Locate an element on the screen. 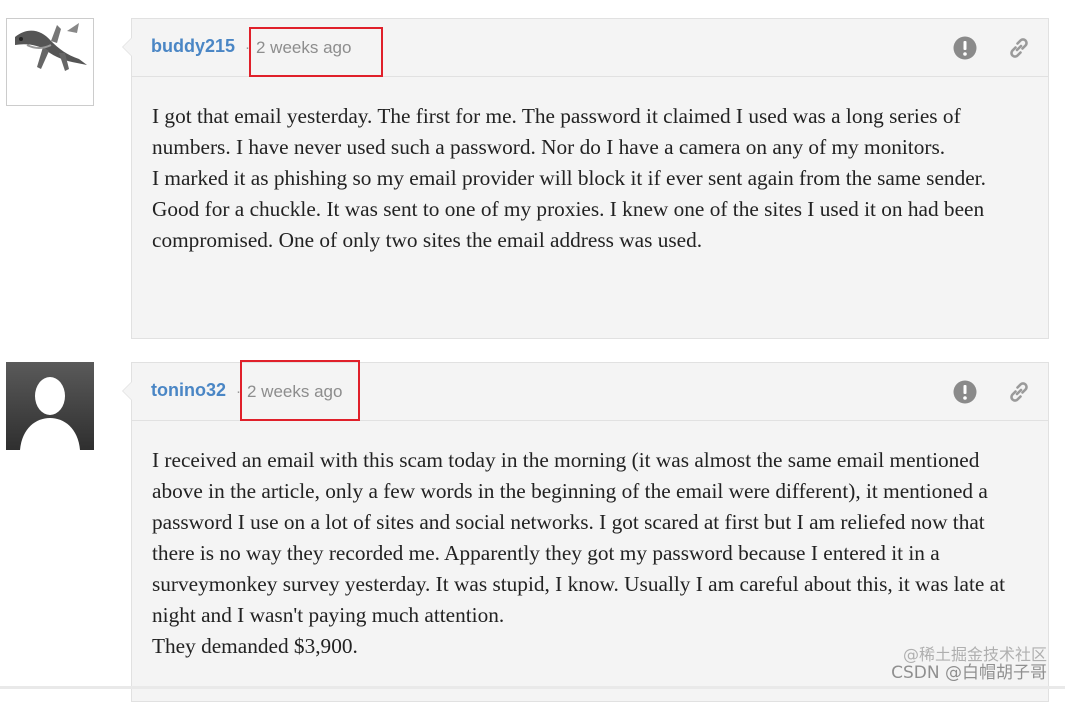  dragon-avatar-icon is located at coordinates (50, 47).